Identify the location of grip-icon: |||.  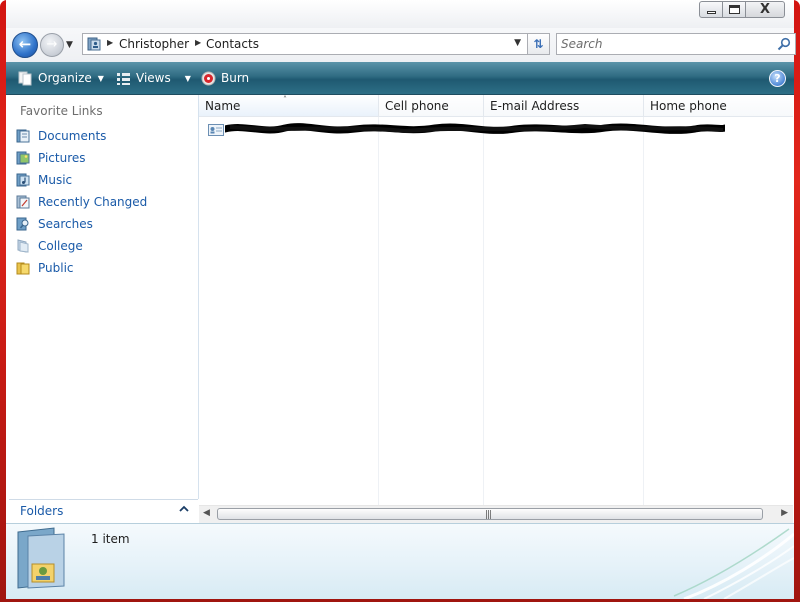
(488, 515).